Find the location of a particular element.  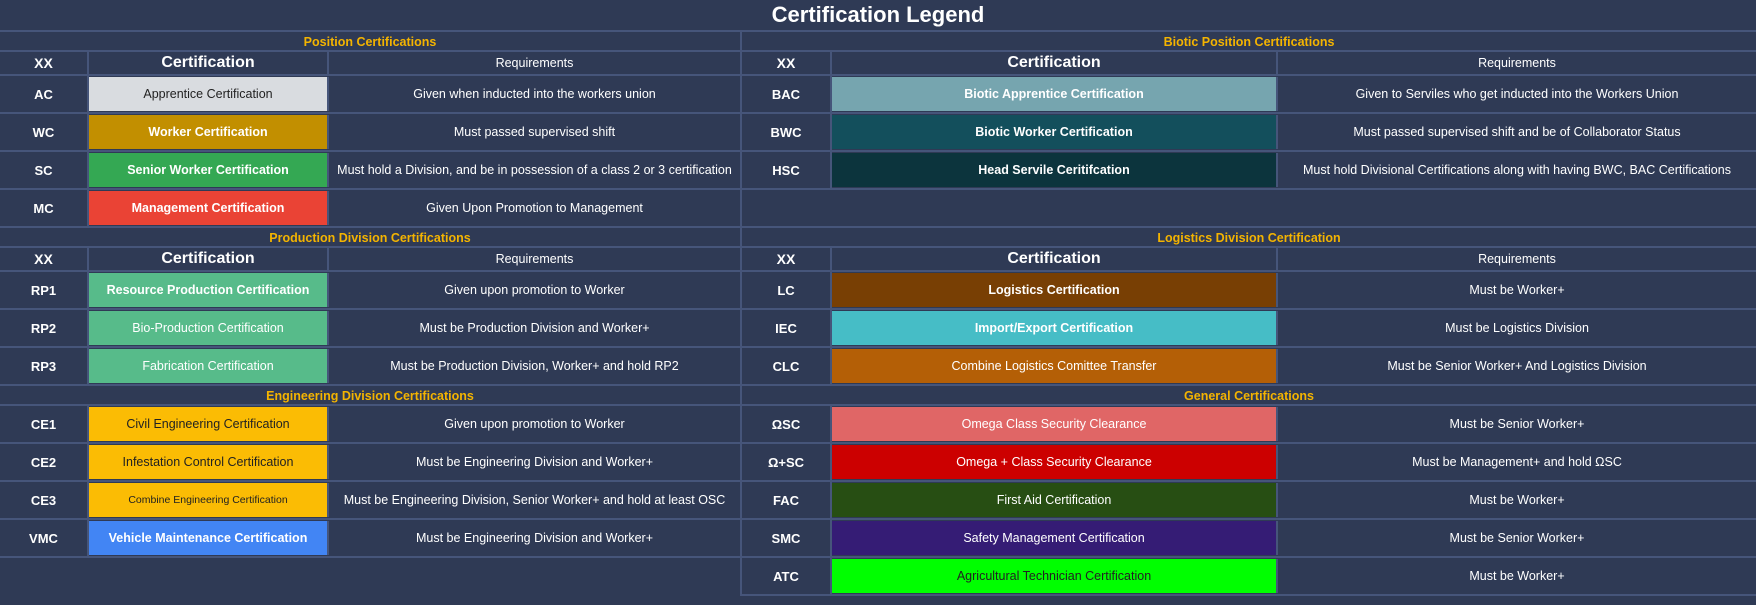

cert-code: CE3 is located at coordinates (44, 500).